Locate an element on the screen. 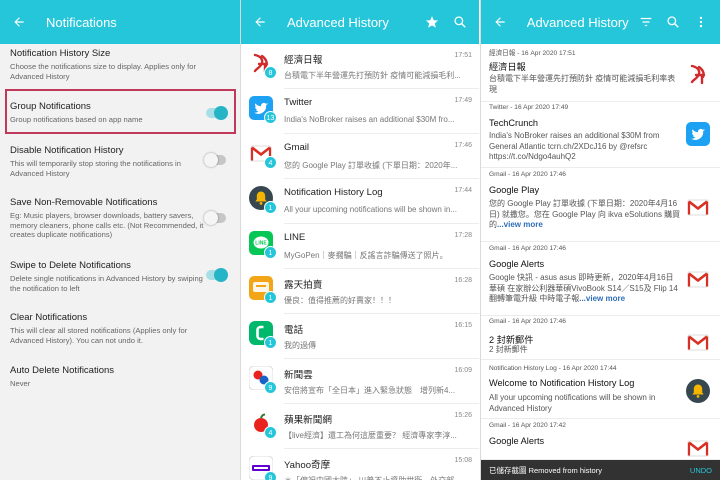 The width and height of the screenshot is (720, 480). row-time: 16:09 is located at coordinates (463, 370).